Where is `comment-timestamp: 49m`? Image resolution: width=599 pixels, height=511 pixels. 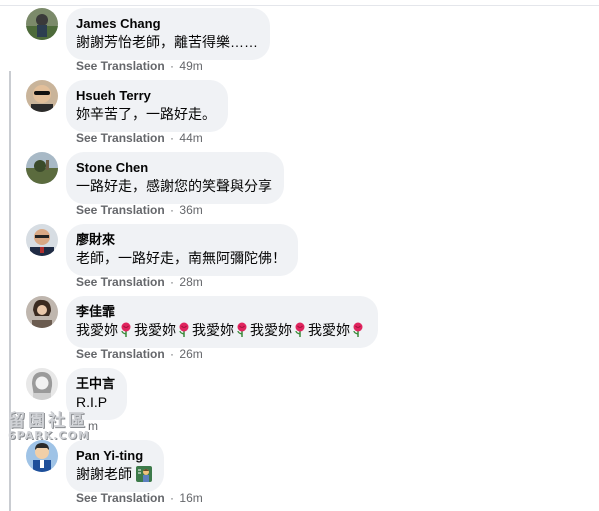 comment-timestamp: 49m is located at coordinates (190, 66).